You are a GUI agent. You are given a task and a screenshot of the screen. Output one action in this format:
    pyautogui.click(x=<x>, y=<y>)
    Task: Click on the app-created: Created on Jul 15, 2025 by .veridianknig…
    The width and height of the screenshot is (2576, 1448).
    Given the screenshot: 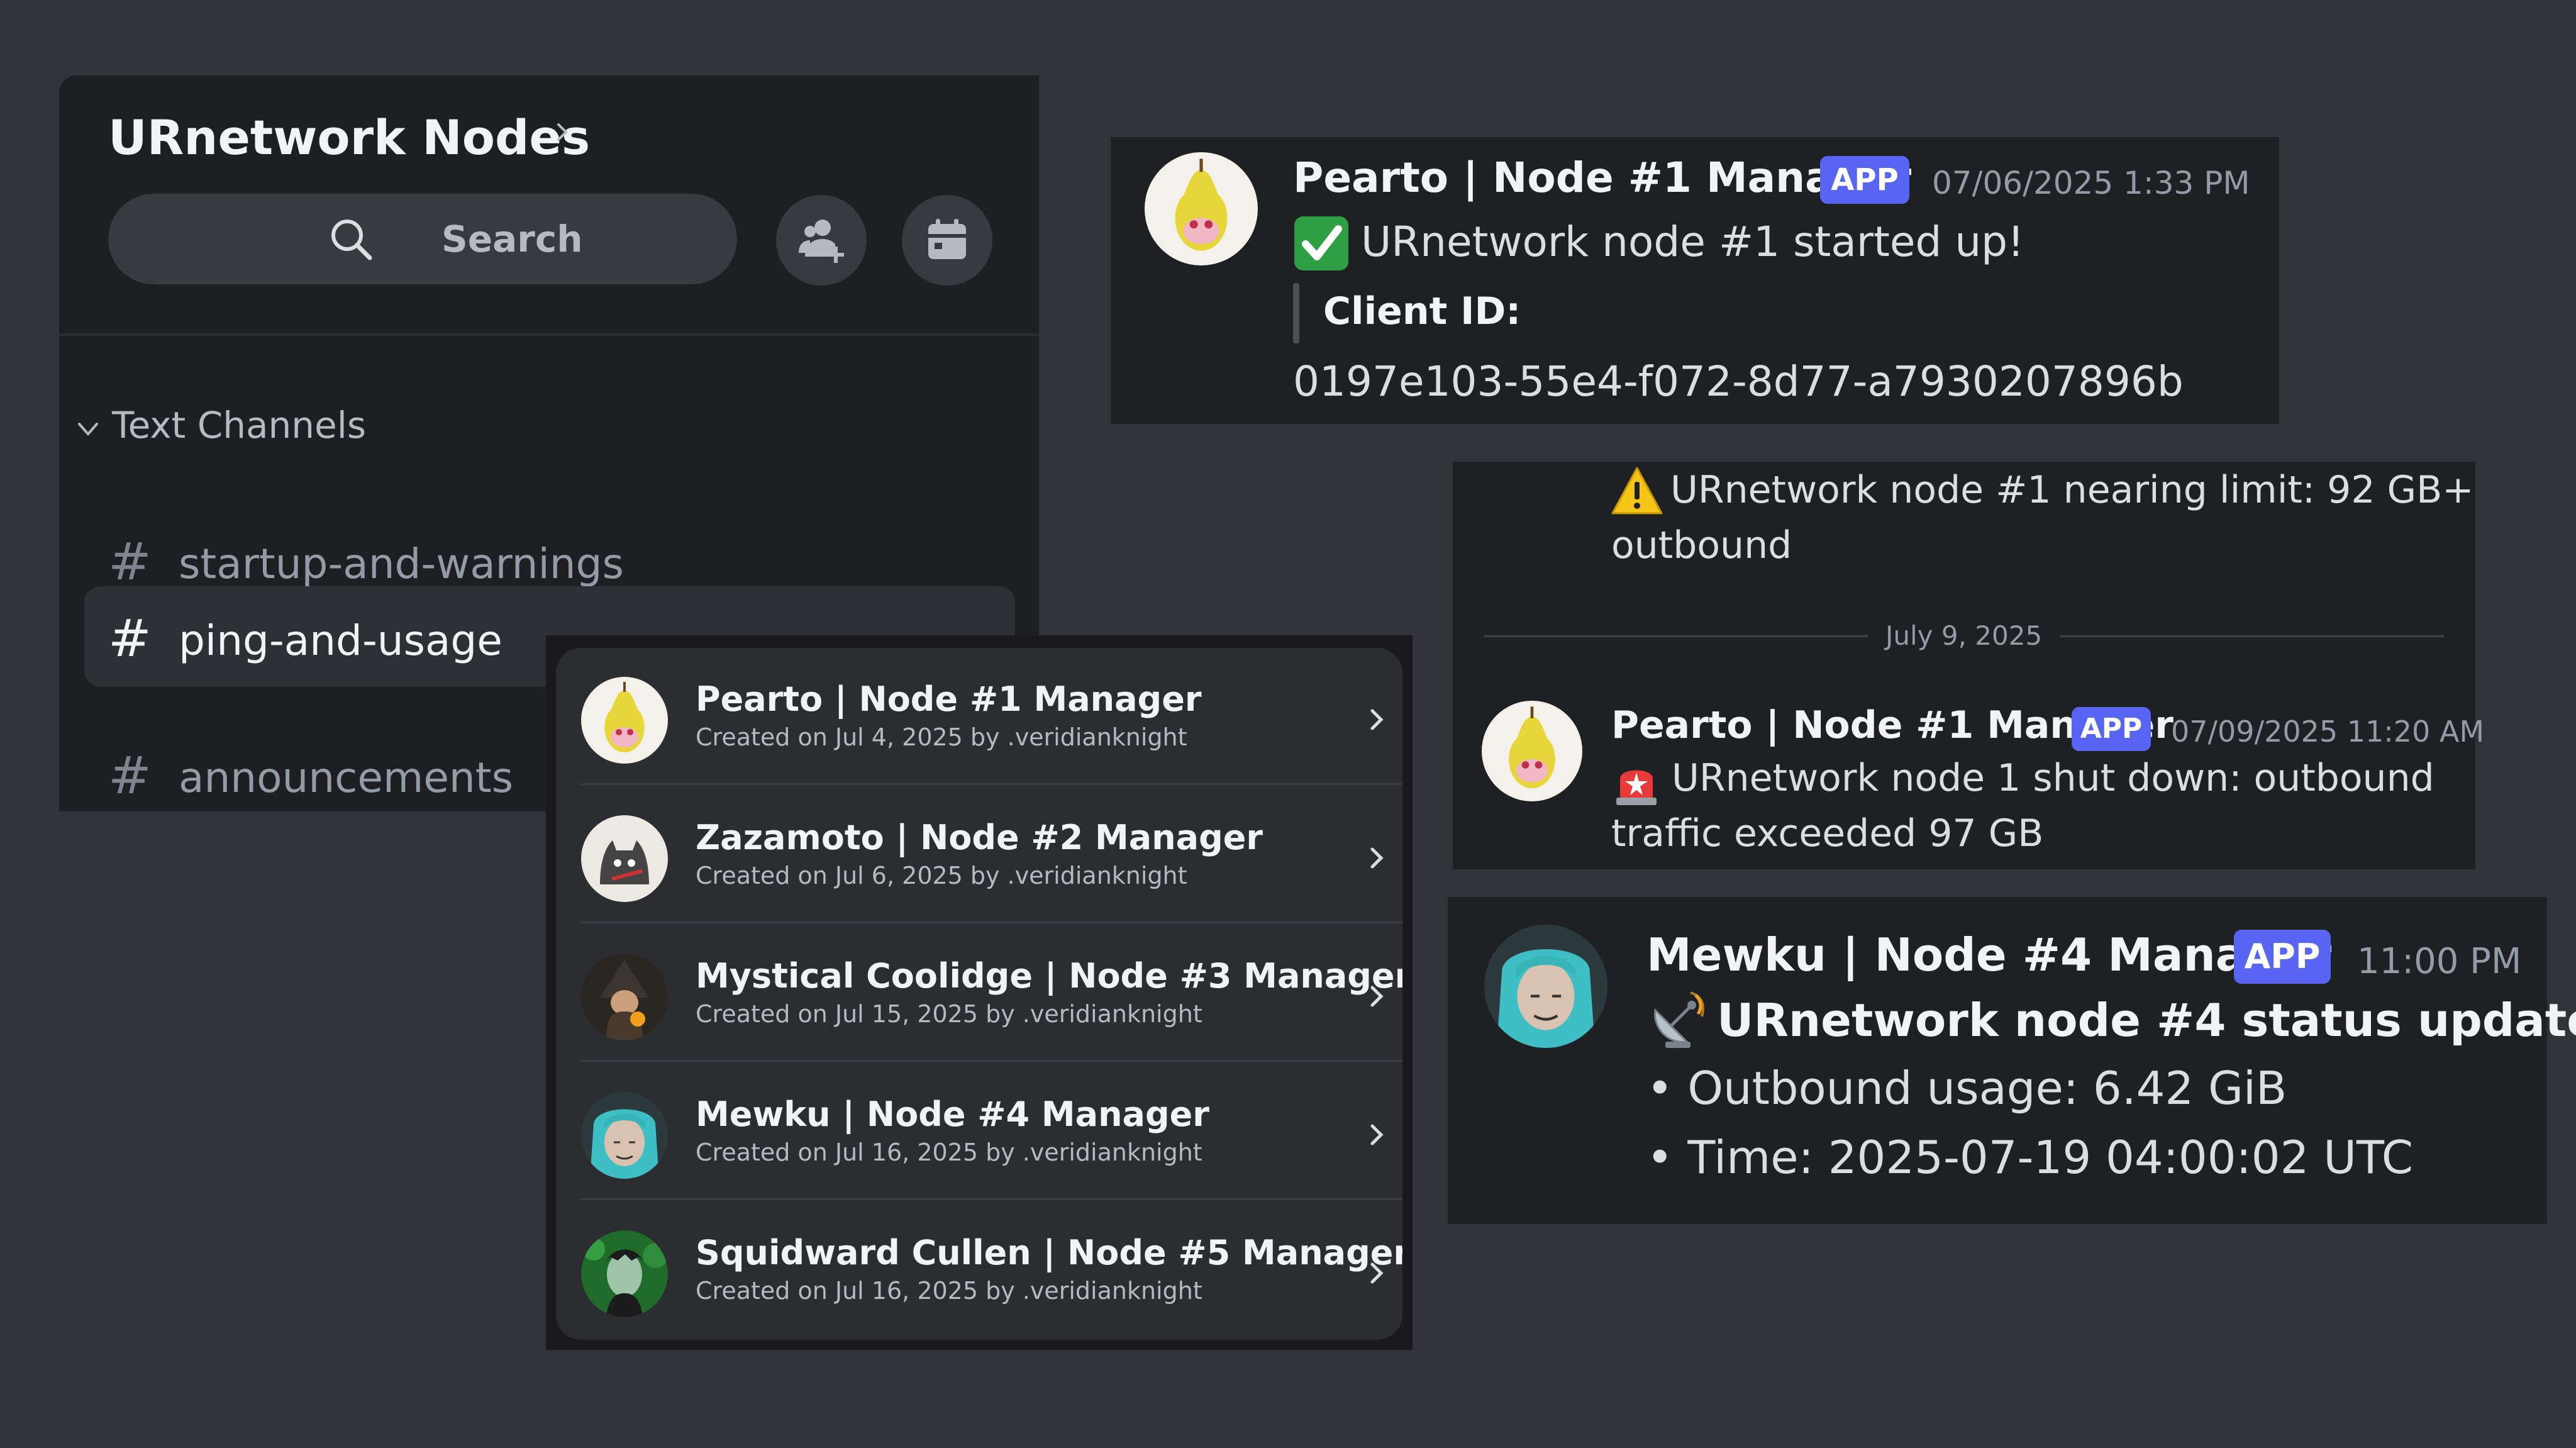 What is the action you would take?
    pyautogui.click(x=949, y=1014)
    